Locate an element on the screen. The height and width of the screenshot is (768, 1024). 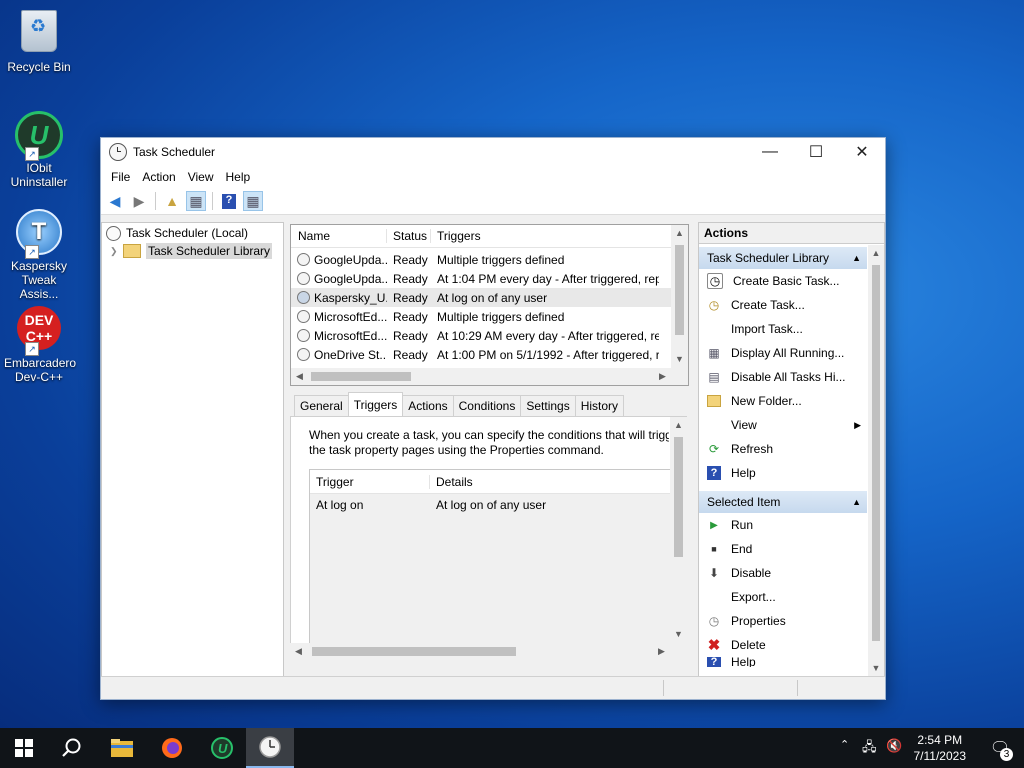
tab-settings: Settings is located at coordinates (548, 405).